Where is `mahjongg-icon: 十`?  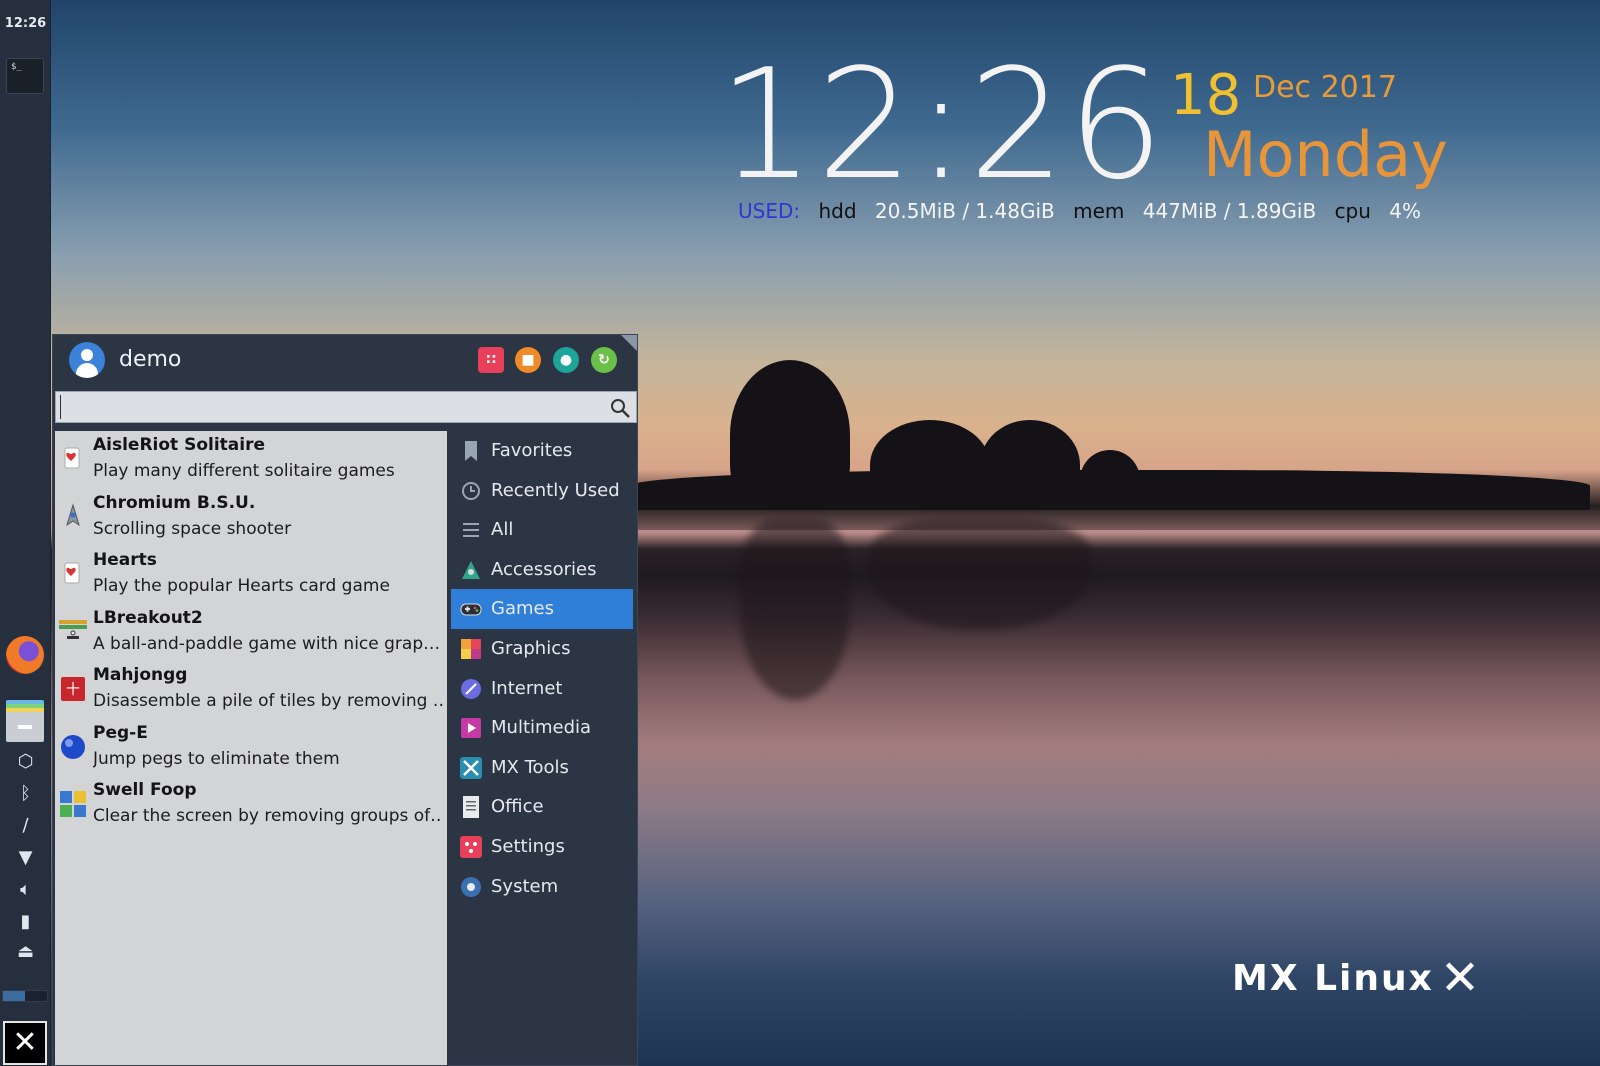
mahjongg-icon: 十 is located at coordinates (73, 689).